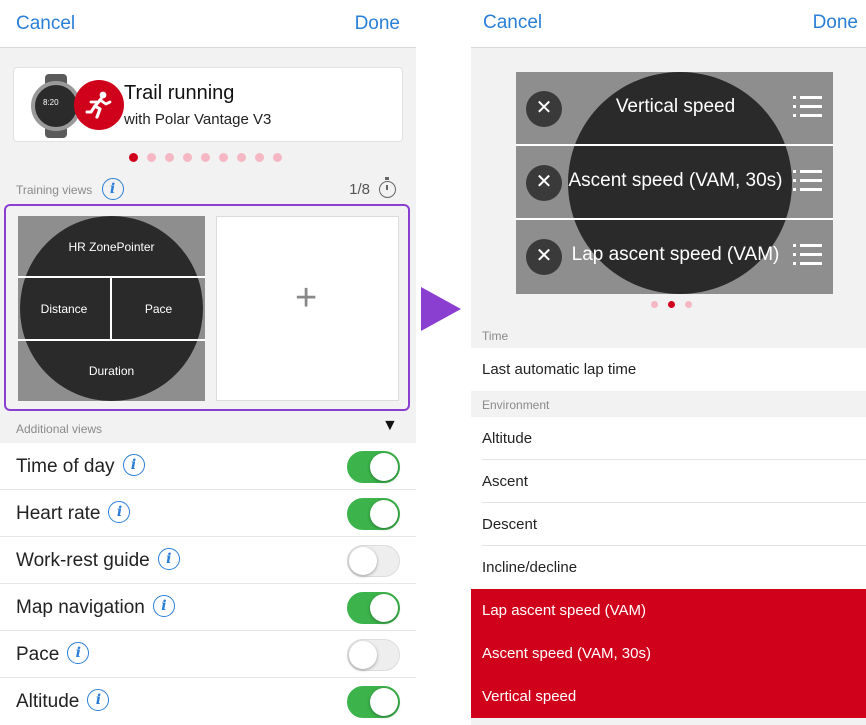 This screenshot has width=866, height=725. What do you see at coordinates (208, 607) in the screenshot?
I see `additional-view-row: Map navigation i` at bounding box center [208, 607].